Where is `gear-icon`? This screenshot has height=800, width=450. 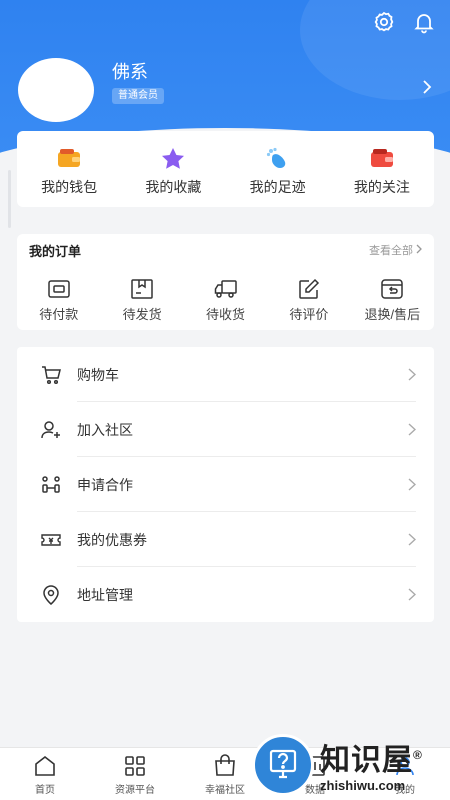
gear-icon is located at coordinates (384, 22).